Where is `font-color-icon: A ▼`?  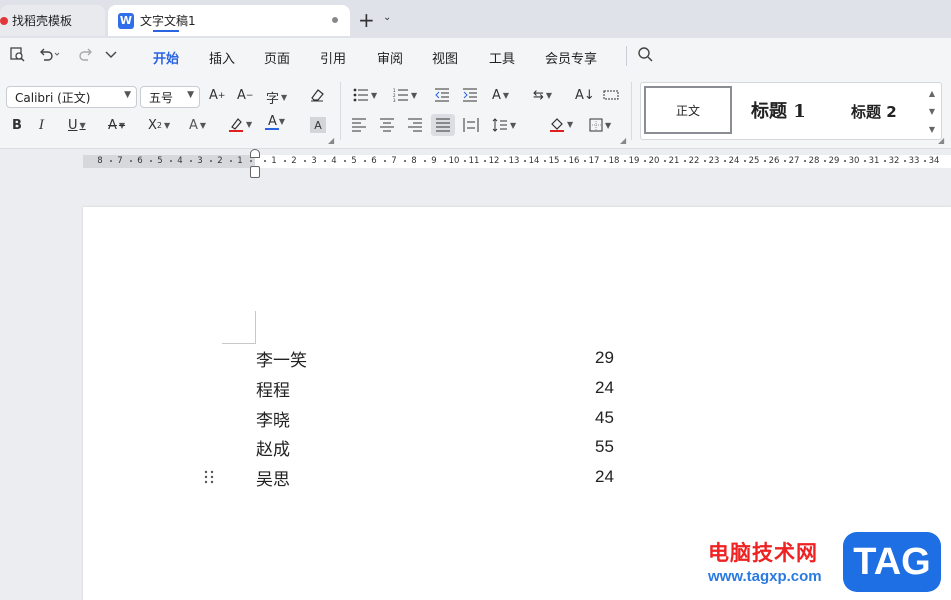
font-color-icon: A ▼ is located at coordinates (274, 122).